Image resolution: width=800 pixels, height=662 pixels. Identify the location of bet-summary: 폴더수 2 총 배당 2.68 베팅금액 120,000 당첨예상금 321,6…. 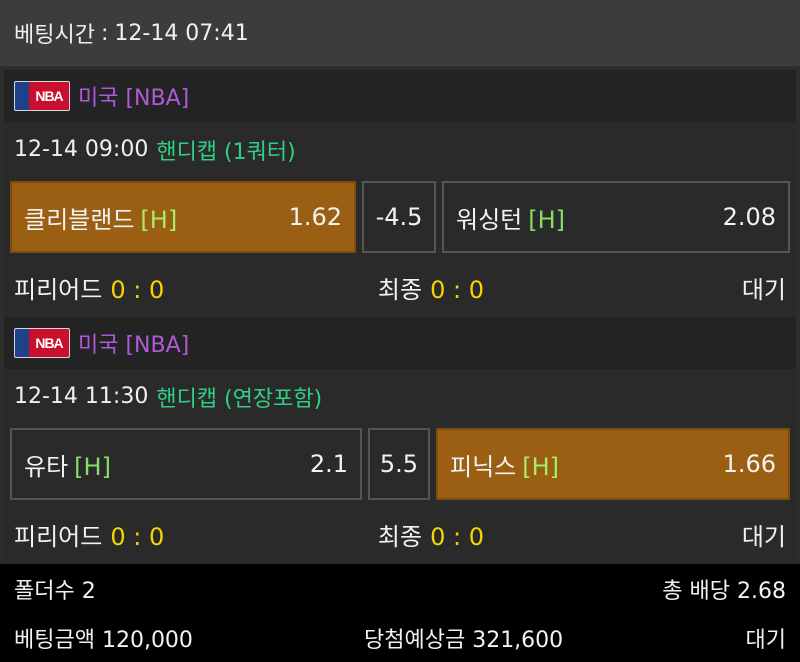
(400, 613).